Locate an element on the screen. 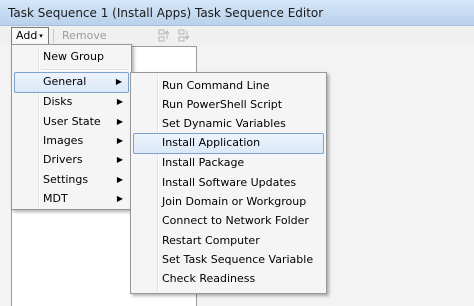  menu-item-connect-to-network-folder: Connect to Network Folder is located at coordinates (228, 221).